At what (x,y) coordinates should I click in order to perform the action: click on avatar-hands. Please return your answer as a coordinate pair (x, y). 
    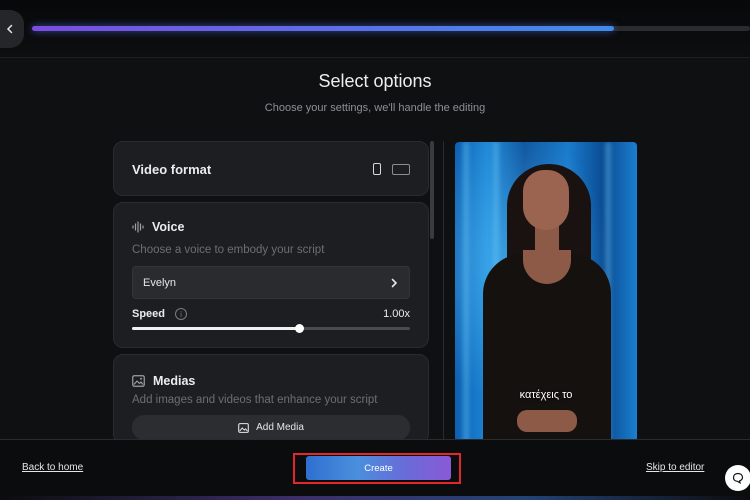
    Looking at the image, I should click on (547, 421).